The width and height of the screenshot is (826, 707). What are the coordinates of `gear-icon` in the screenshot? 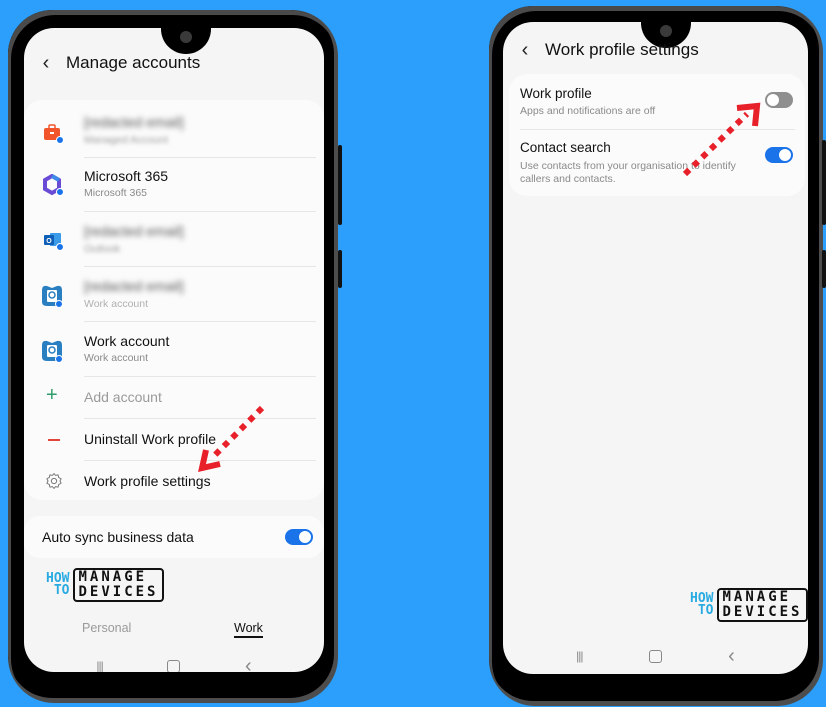 It's located at (54, 481).